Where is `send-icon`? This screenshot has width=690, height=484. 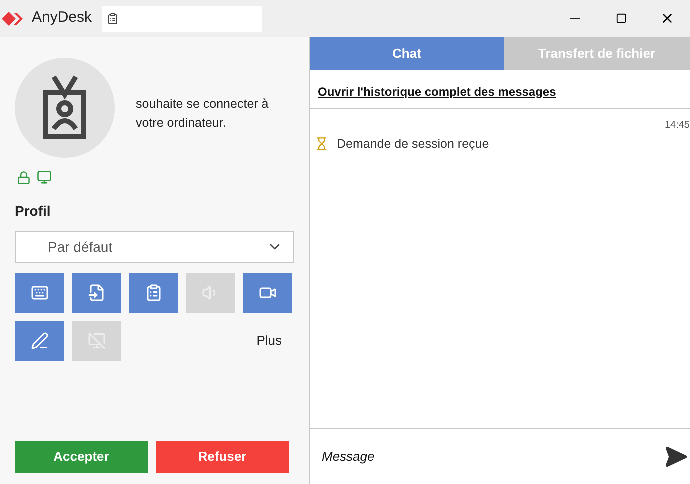
send-icon is located at coordinates (676, 456).